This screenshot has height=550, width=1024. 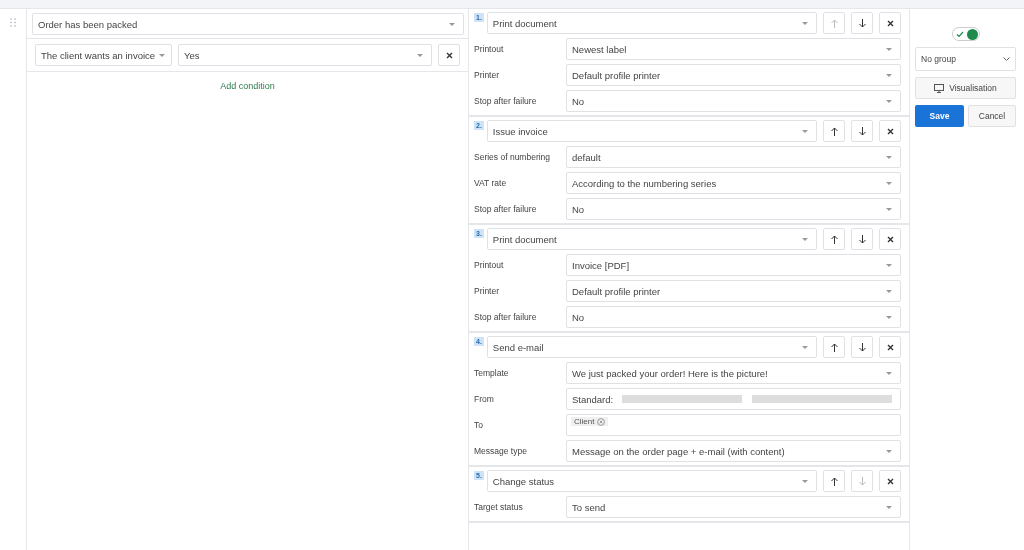 I want to click on option-select: default, so click(x=733, y=157).